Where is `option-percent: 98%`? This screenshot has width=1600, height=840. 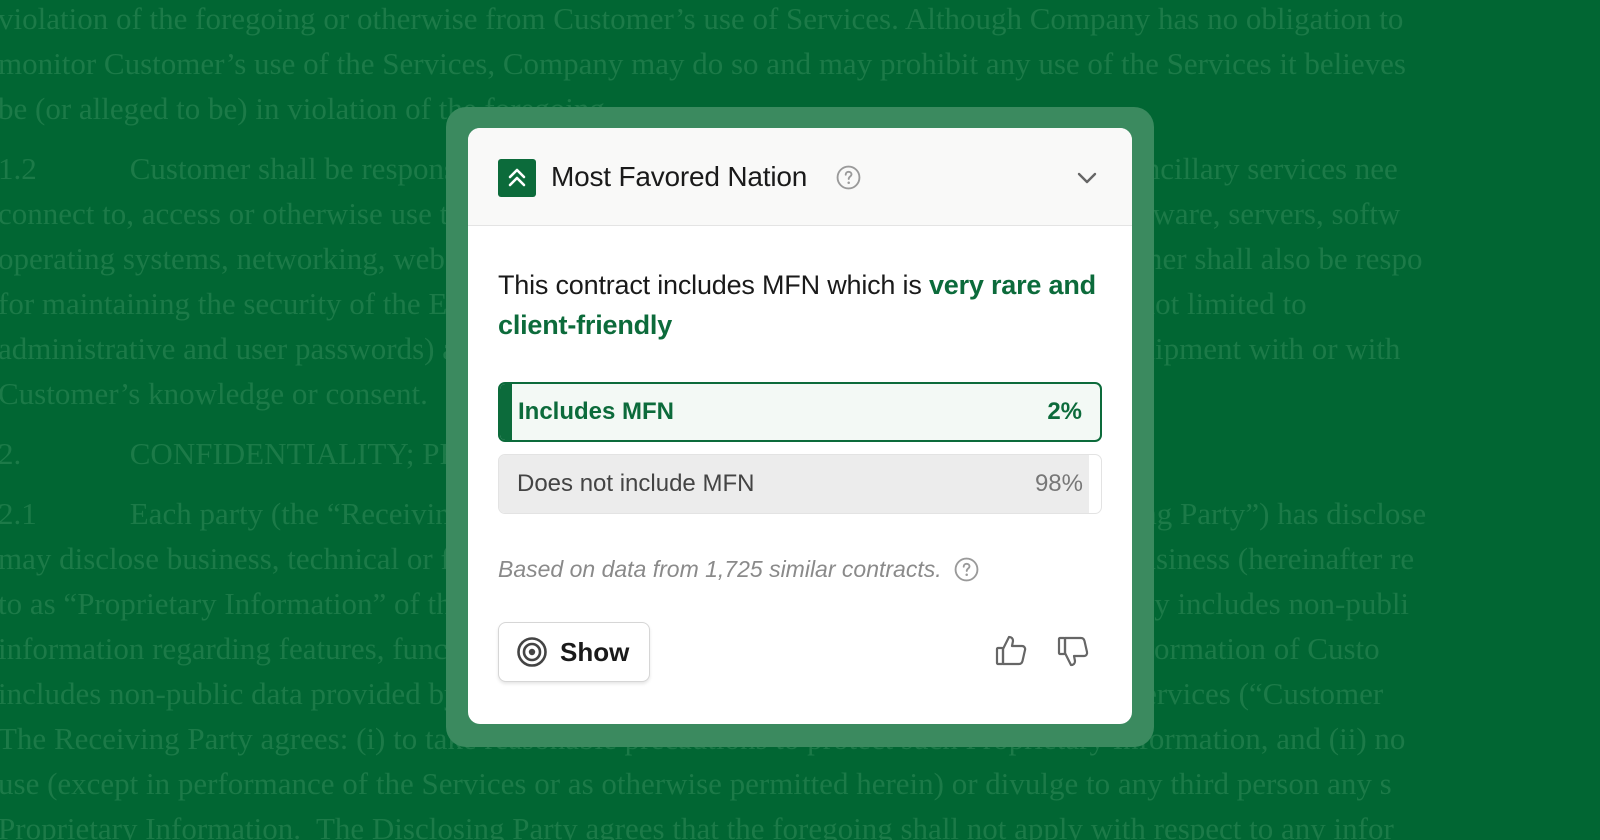 option-percent: 98% is located at coordinates (1058, 483).